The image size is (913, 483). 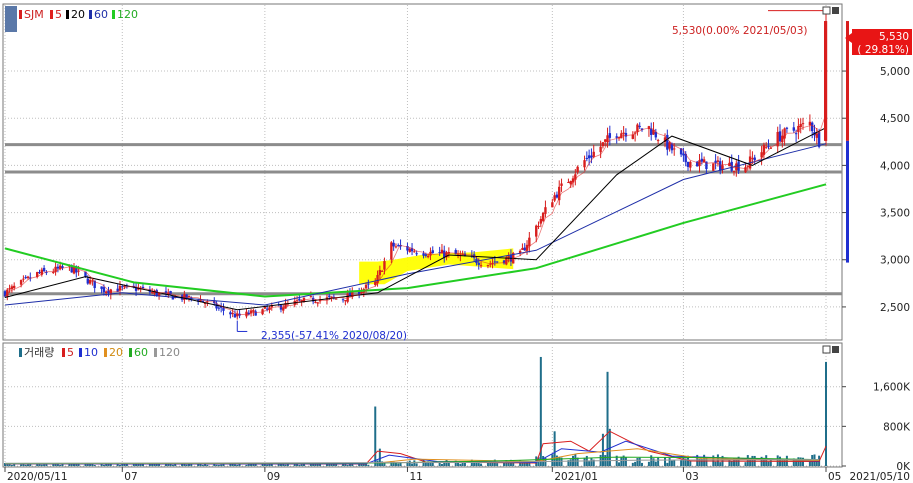 I want to click on right-change-down, so click(x=847, y=201).